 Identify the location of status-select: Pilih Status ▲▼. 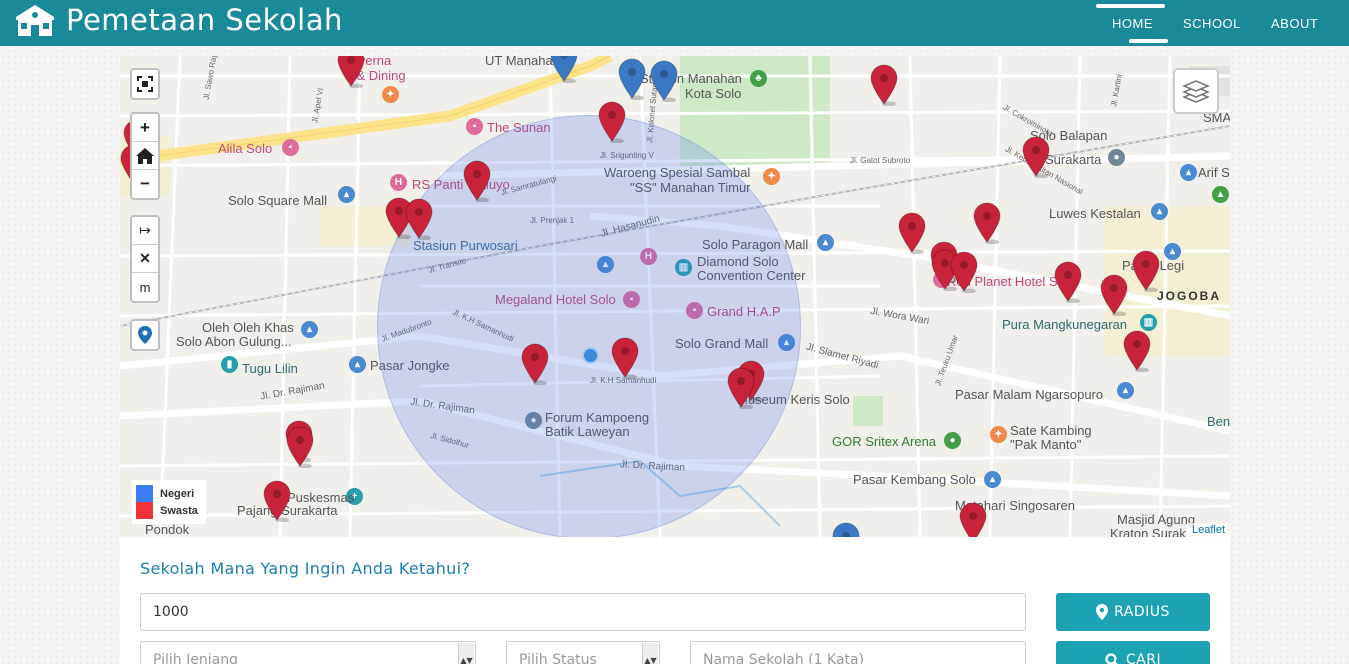
(583, 652).